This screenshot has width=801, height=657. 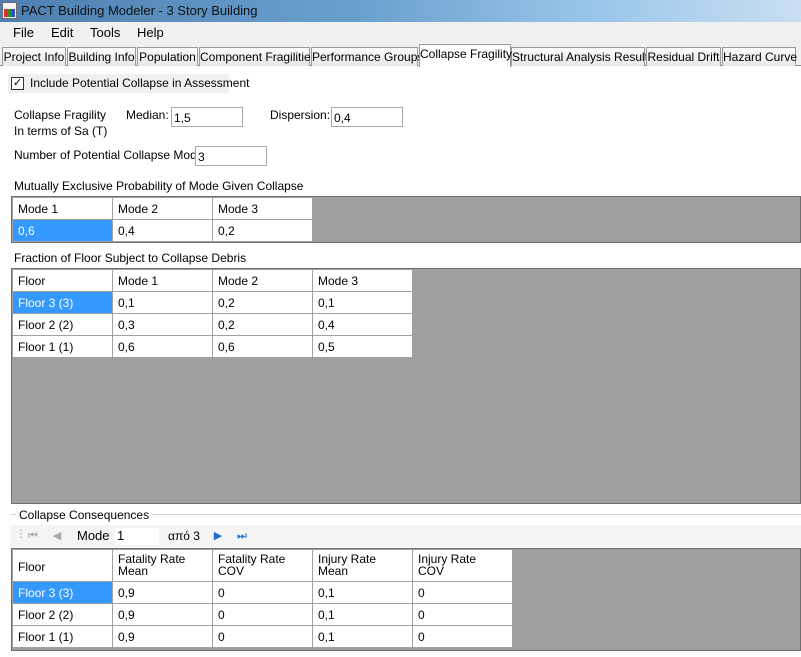 What do you see at coordinates (61, 131) in the screenshot?
I see `sa-t-label: In terms of Sa (T)` at bounding box center [61, 131].